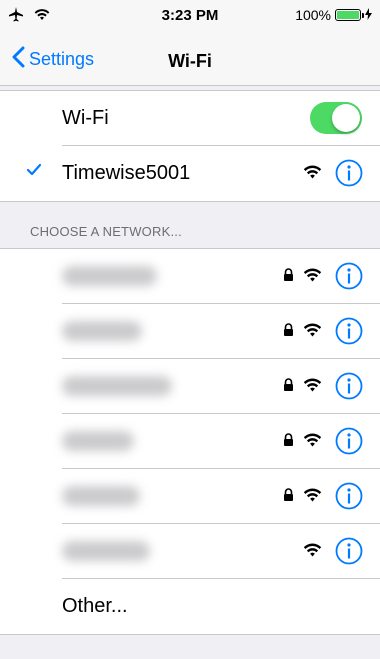 Image resolution: width=380 pixels, height=659 pixels. What do you see at coordinates (62, 59) in the screenshot?
I see `back-button-label: Settings` at bounding box center [62, 59].